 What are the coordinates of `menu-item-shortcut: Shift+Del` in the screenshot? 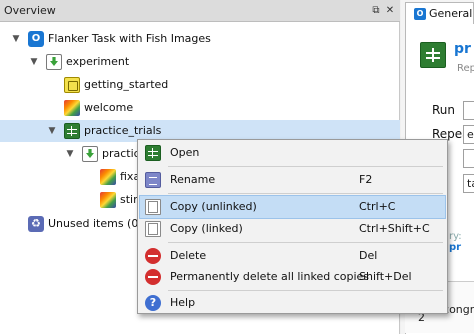 It's located at (385, 276).